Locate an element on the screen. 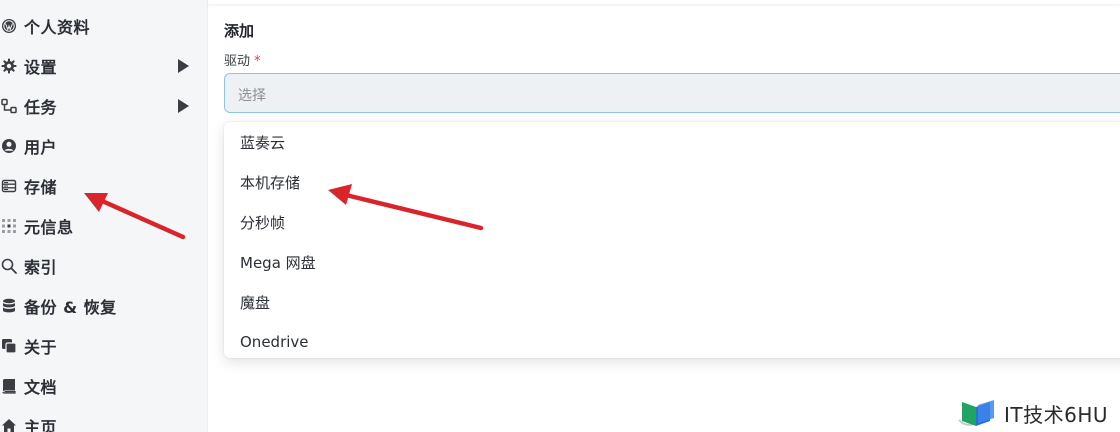  user-circle-icon is located at coordinates (9, 146).